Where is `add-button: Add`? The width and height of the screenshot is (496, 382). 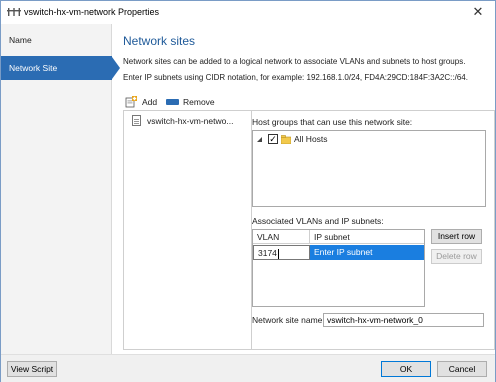
add-button: Add is located at coordinates (144, 102).